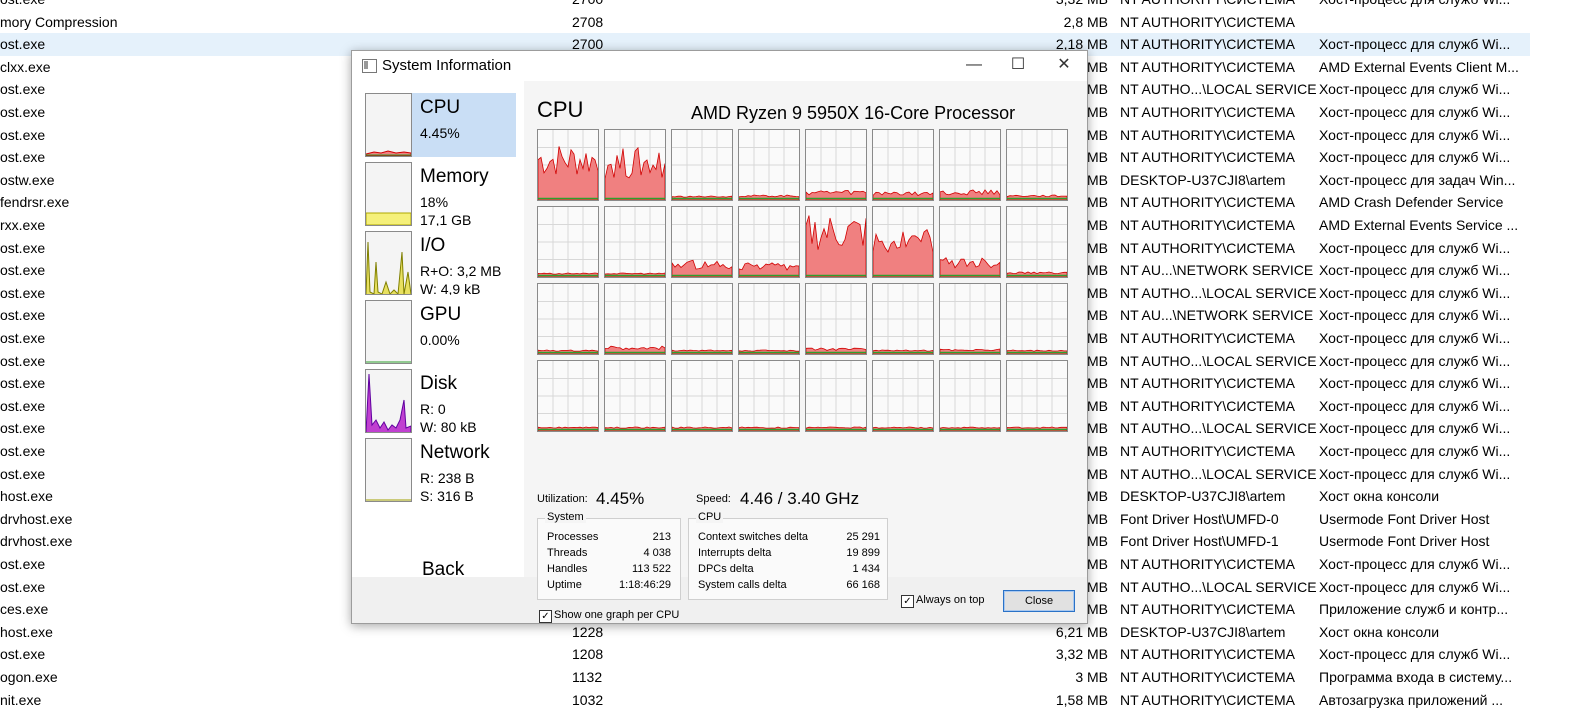 The height and width of the screenshot is (725, 1592). I want to click on process-name: nit.exe, so click(21, 699).